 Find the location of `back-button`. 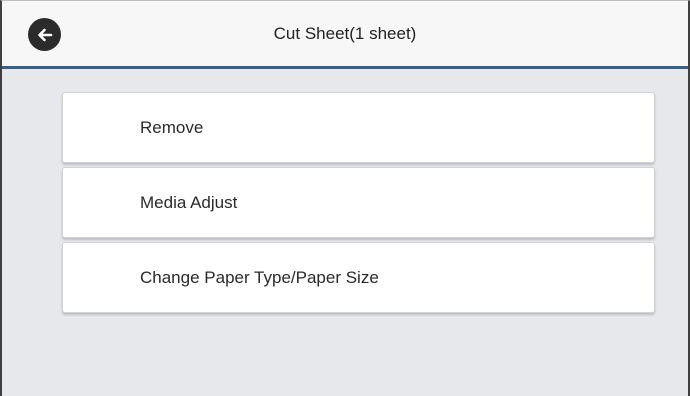

back-button is located at coordinates (44, 34).